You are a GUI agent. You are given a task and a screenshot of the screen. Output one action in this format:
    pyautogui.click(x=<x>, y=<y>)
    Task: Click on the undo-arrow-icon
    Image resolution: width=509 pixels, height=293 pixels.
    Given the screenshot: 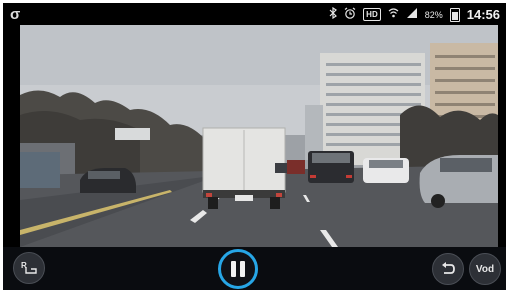 What is the action you would take?
    pyautogui.click(x=448, y=268)
    